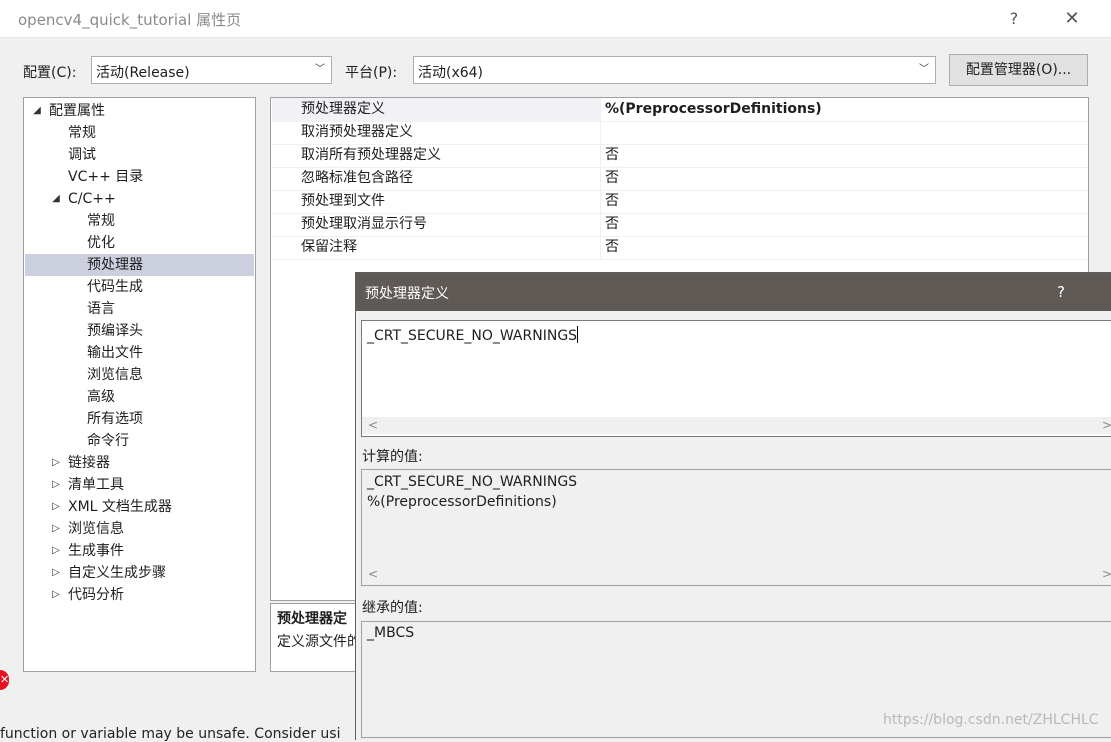  I want to click on tree-item: 语言, so click(139, 309).